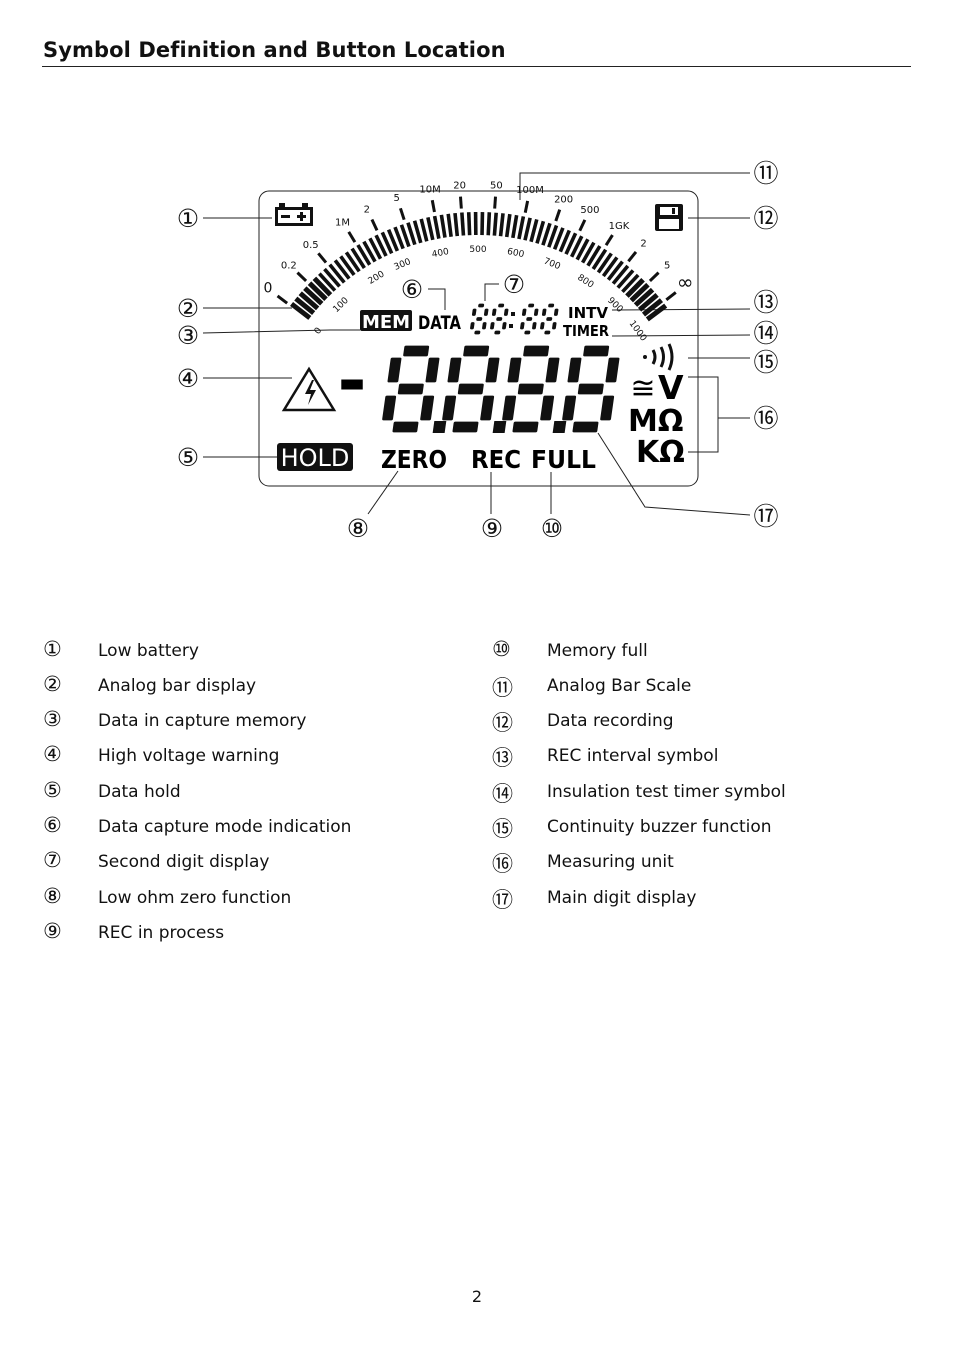 This screenshot has height=1363, width=954. Describe the element at coordinates (502, 723) in the screenshot. I see `legend-number: ⑫` at that location.